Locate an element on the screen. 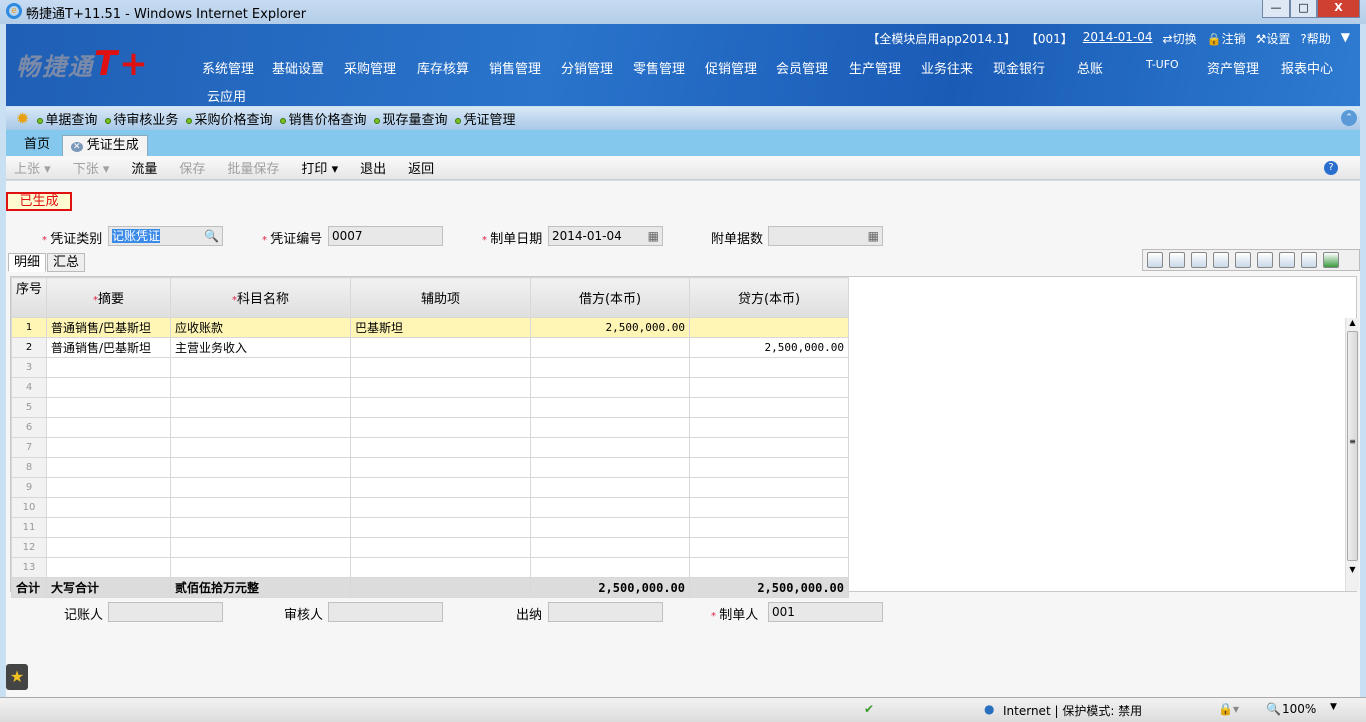  cell-summary: 普通销售/巴基斯坦 is located at coordinates (109, 347).